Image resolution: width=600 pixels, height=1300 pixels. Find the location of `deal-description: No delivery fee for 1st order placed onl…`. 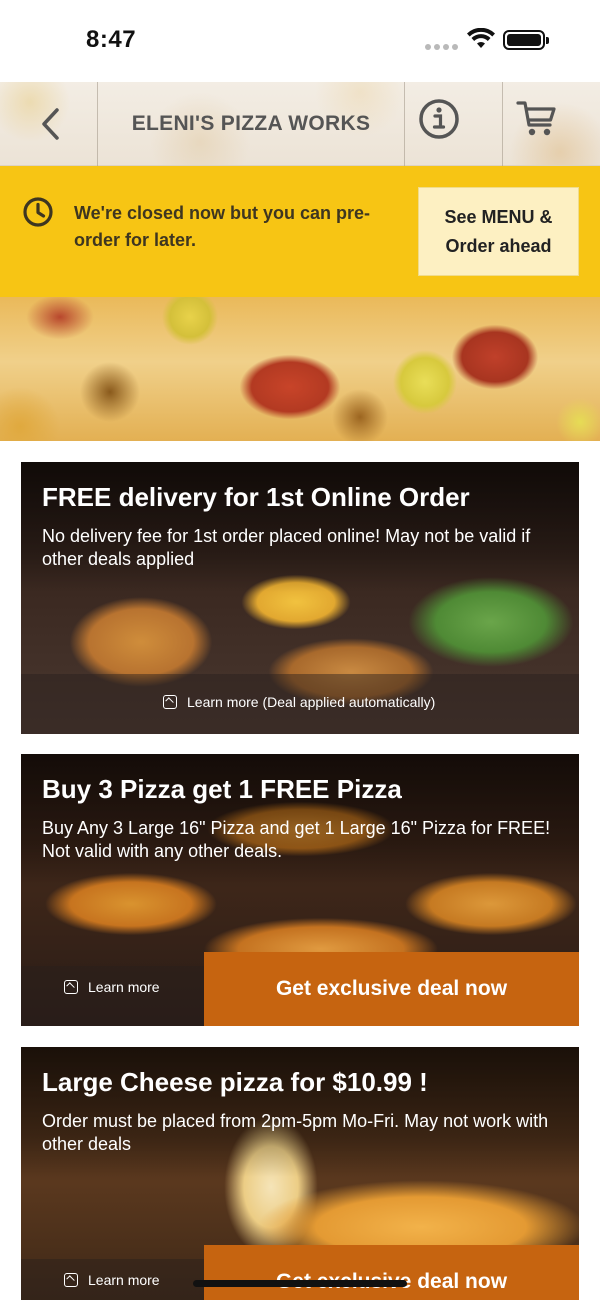

deal-description: No delivery fee for 1st order placed onl… is located at coordinates (286, 547).